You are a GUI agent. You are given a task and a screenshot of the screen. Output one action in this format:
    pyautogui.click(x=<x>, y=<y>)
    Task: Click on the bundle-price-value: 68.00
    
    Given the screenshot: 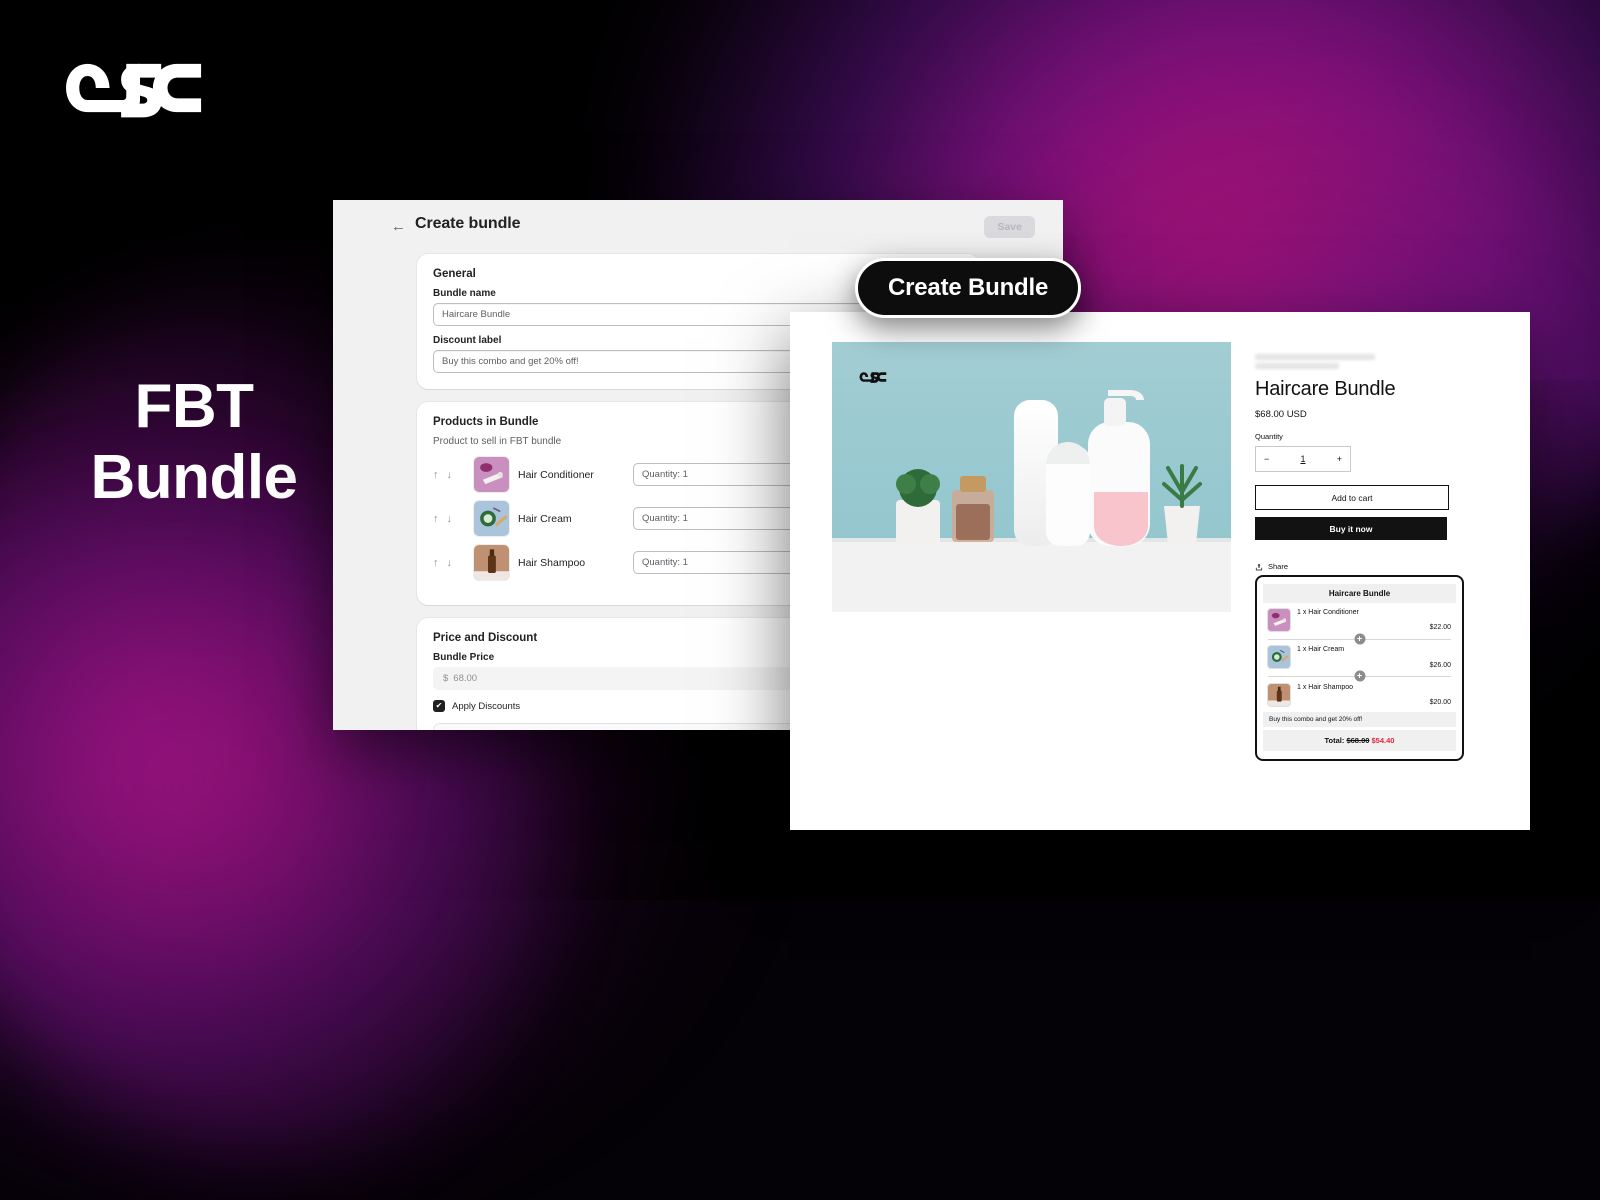 What is the action you would take?
    pyautogui.click(x=465, y=678)
    